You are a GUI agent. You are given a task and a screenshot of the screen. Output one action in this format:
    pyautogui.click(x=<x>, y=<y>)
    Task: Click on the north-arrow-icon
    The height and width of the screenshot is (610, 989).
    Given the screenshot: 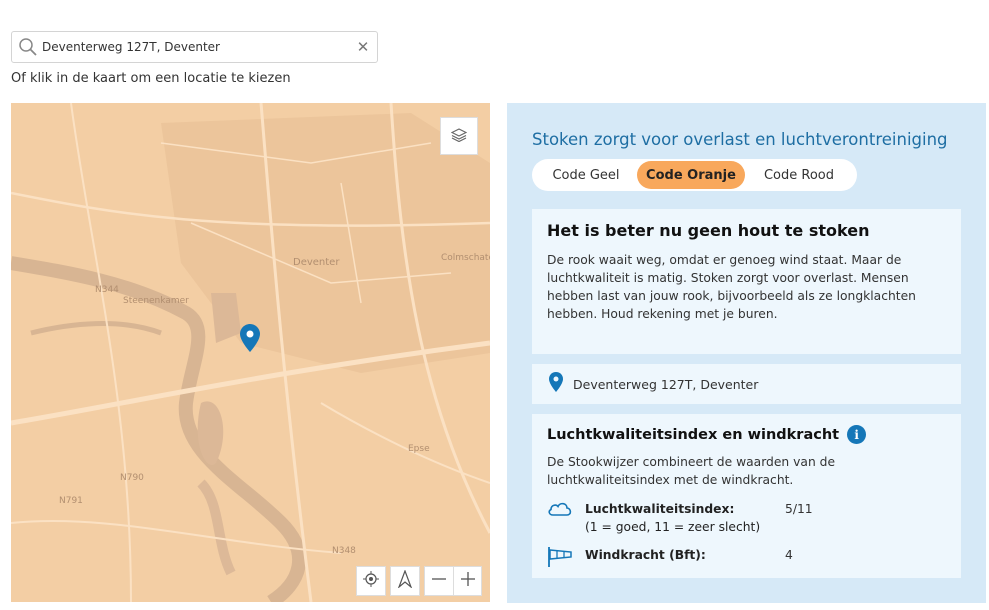 What is the action you would take?
    pyautogui.click(x=405, y=580)
    